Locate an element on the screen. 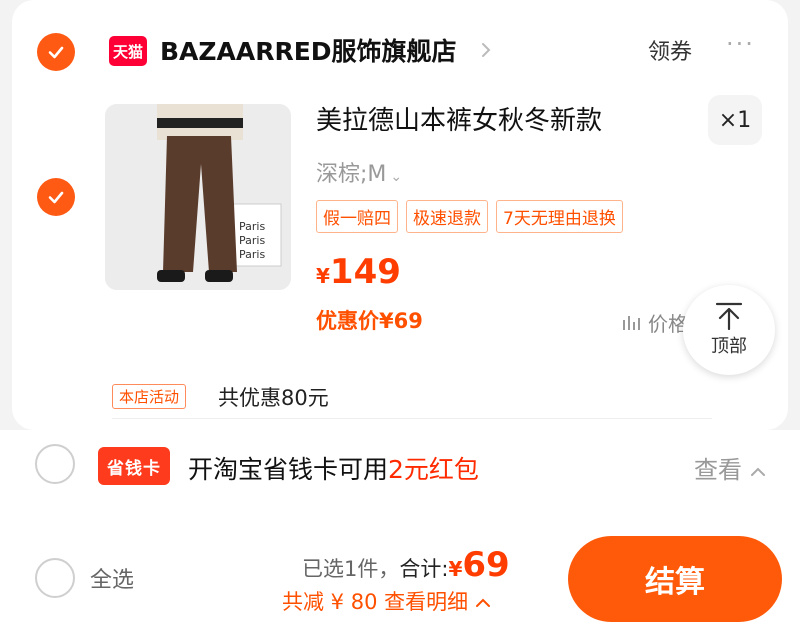  bag-text-1: Paris is located at coordinates (252, 226).